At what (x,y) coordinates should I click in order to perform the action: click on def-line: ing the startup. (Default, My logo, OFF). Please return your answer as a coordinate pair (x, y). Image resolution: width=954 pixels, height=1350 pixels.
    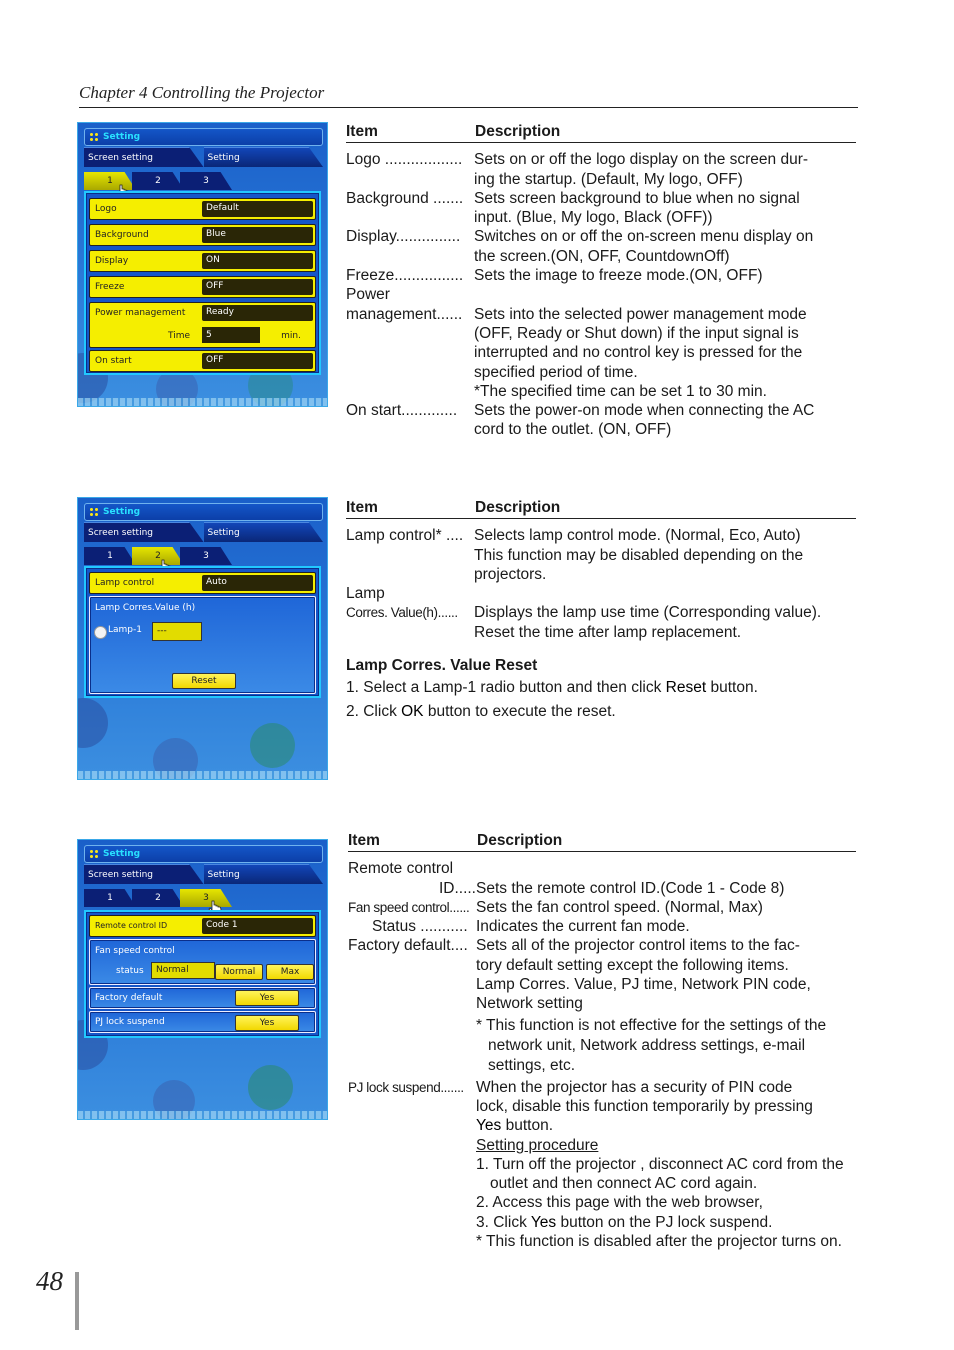
    Looking at the image, I should click on (608, 179).